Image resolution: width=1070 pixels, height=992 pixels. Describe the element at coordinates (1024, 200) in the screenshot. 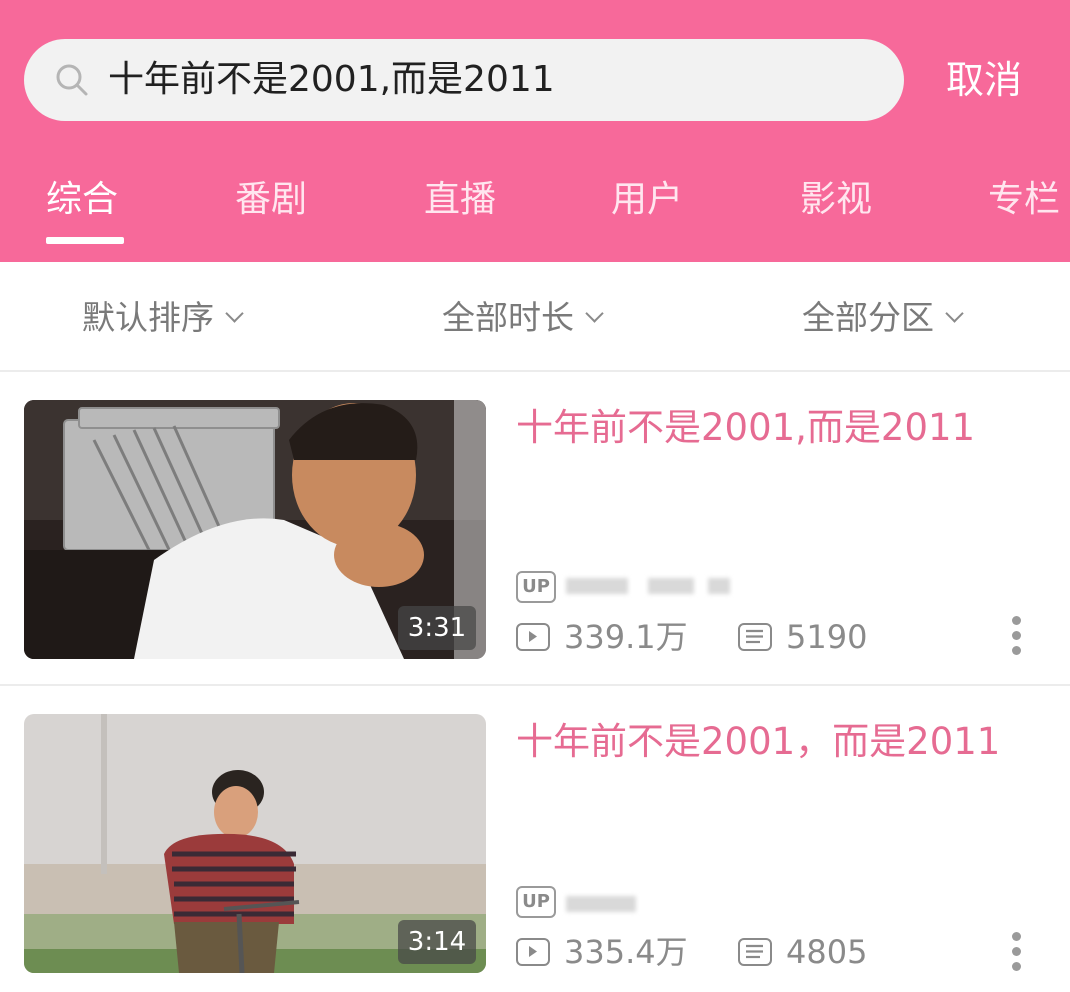

I see `tab-column: 专栏` at that location.